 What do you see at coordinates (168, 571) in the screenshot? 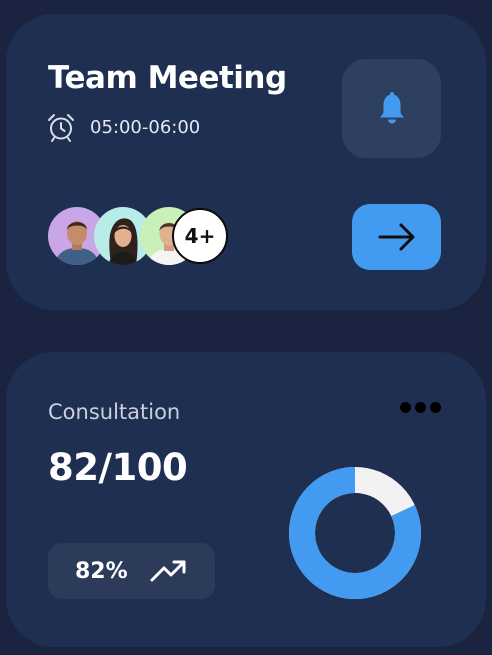
I see `trending-up-icon` at bounding box center [168, 571].